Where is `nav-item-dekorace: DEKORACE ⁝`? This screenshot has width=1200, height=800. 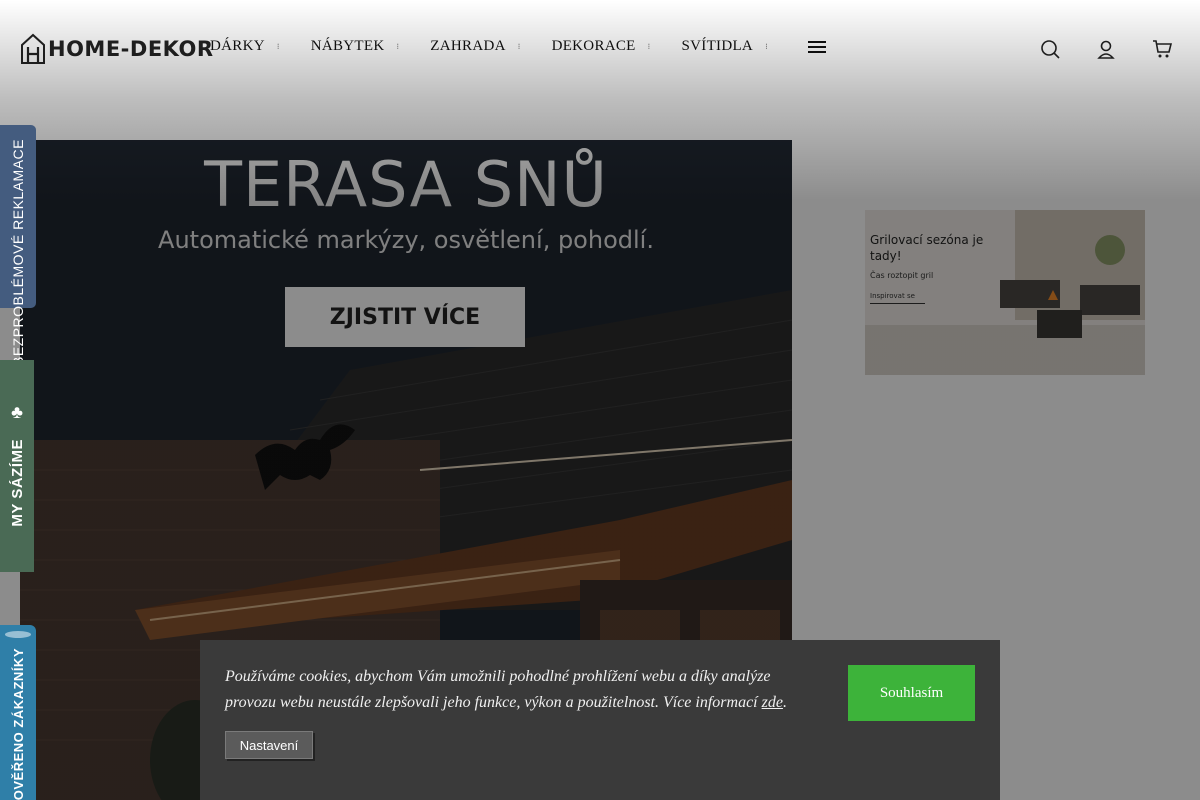 nav-item-dekorace: DEKORACE ⁝ is located at coordinates (601, 46).